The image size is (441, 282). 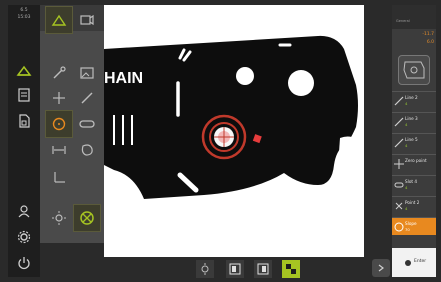 I want to click on tool-distance, so click(x=59, y=150).